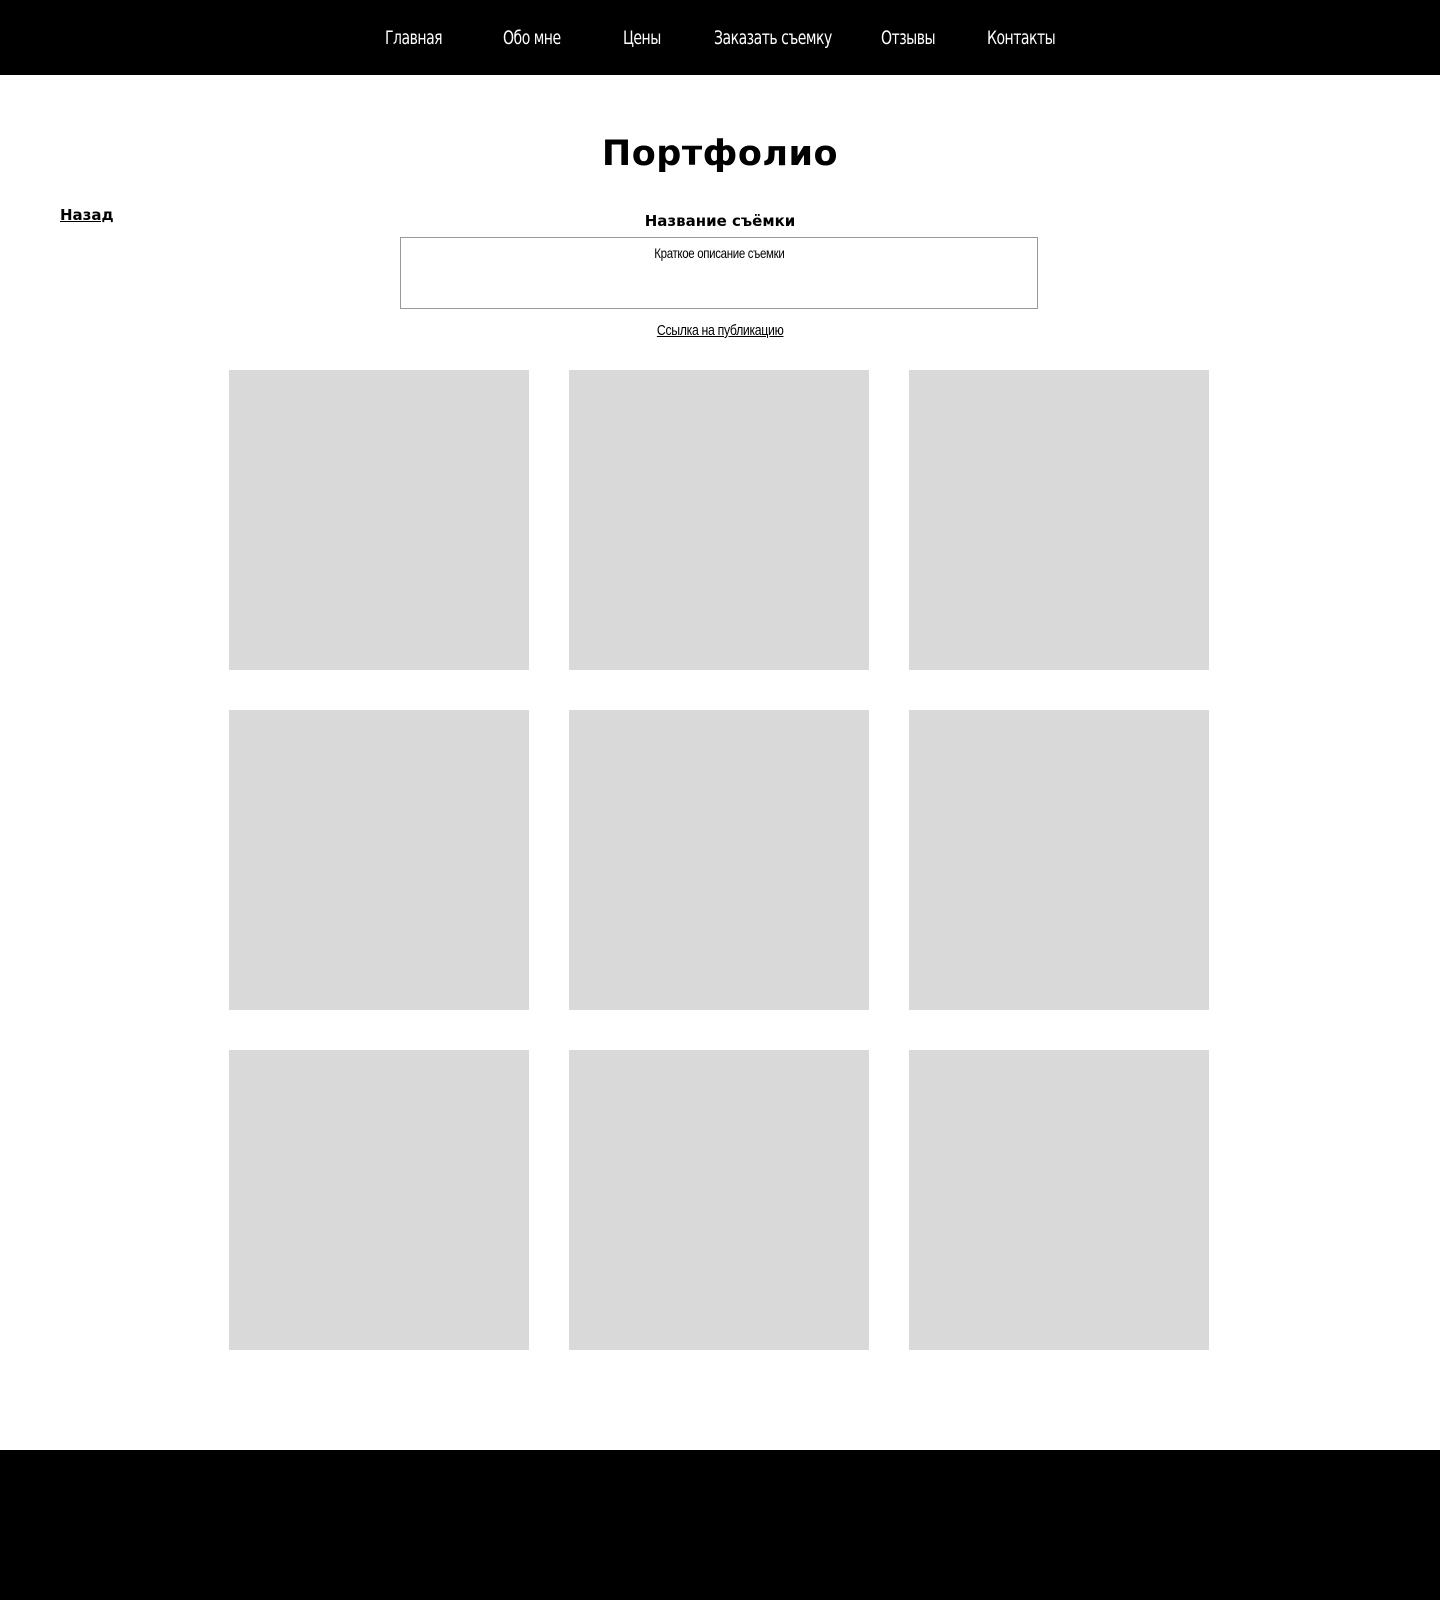 The image size is (1440, 1600). What do you see at coordinates (719, 253) in the screenshot?
I see `description-text: Краткое описание съемки` at bounding box center [719, 253].